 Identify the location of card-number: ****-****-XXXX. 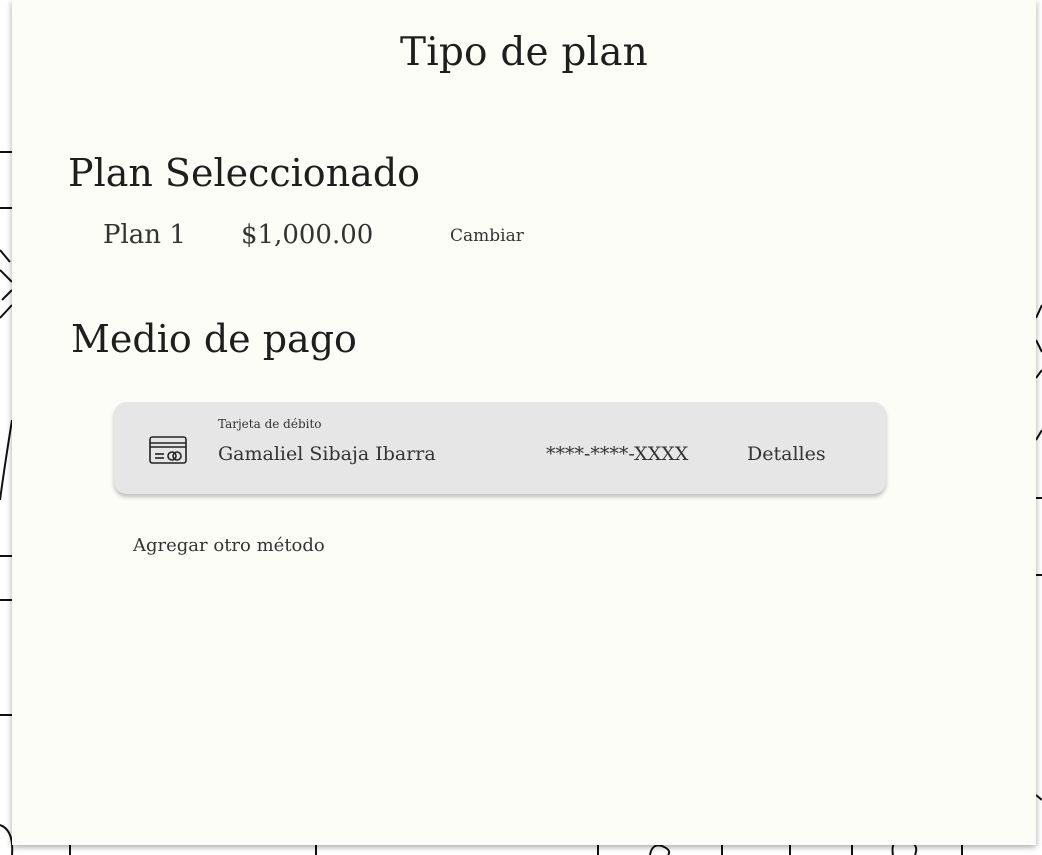
(617, 454).